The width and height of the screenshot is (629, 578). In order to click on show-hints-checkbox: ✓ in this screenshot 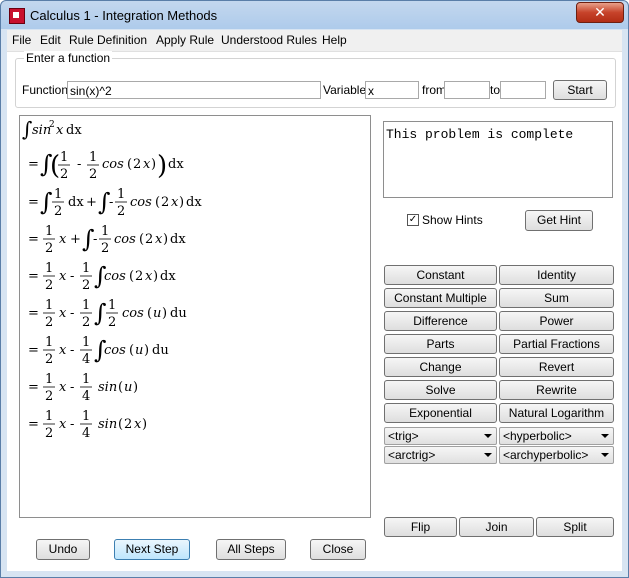, I will do `click(413, 220)`.